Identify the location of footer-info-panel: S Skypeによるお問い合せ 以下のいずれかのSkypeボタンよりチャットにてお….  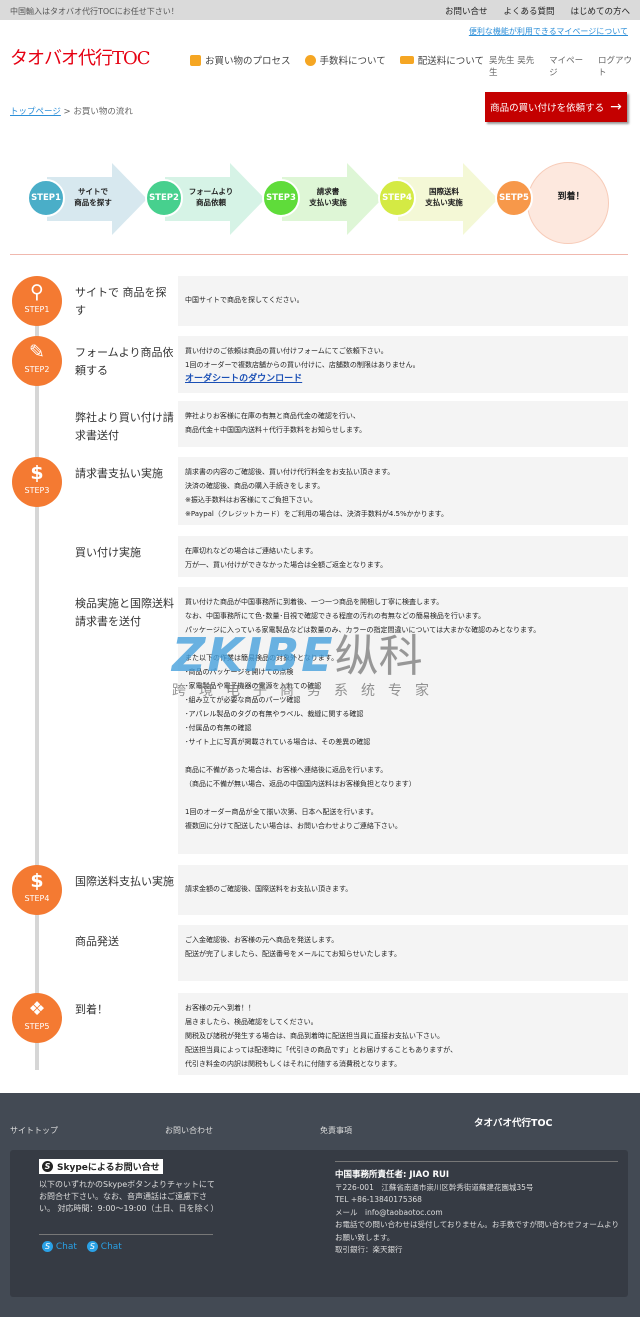
(319, 1223).